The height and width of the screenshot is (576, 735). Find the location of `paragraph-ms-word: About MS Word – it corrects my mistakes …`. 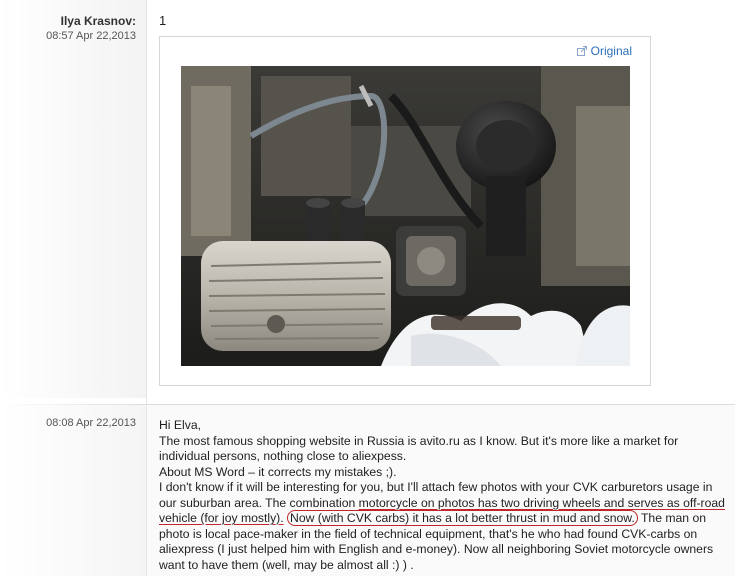

paragraph-ms-word: About MS Word – it corrects my mistakes … is located at coordinates (278, 471).